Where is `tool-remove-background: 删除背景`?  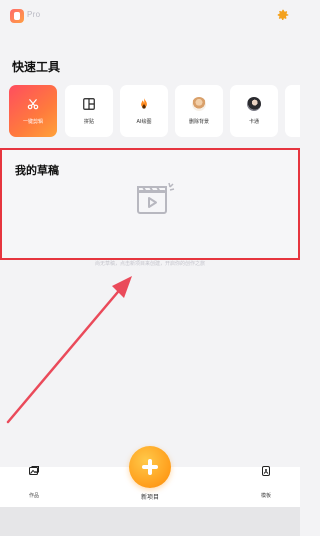
tool-remove-background: 删除背景 is located at coordinates (199, 111).